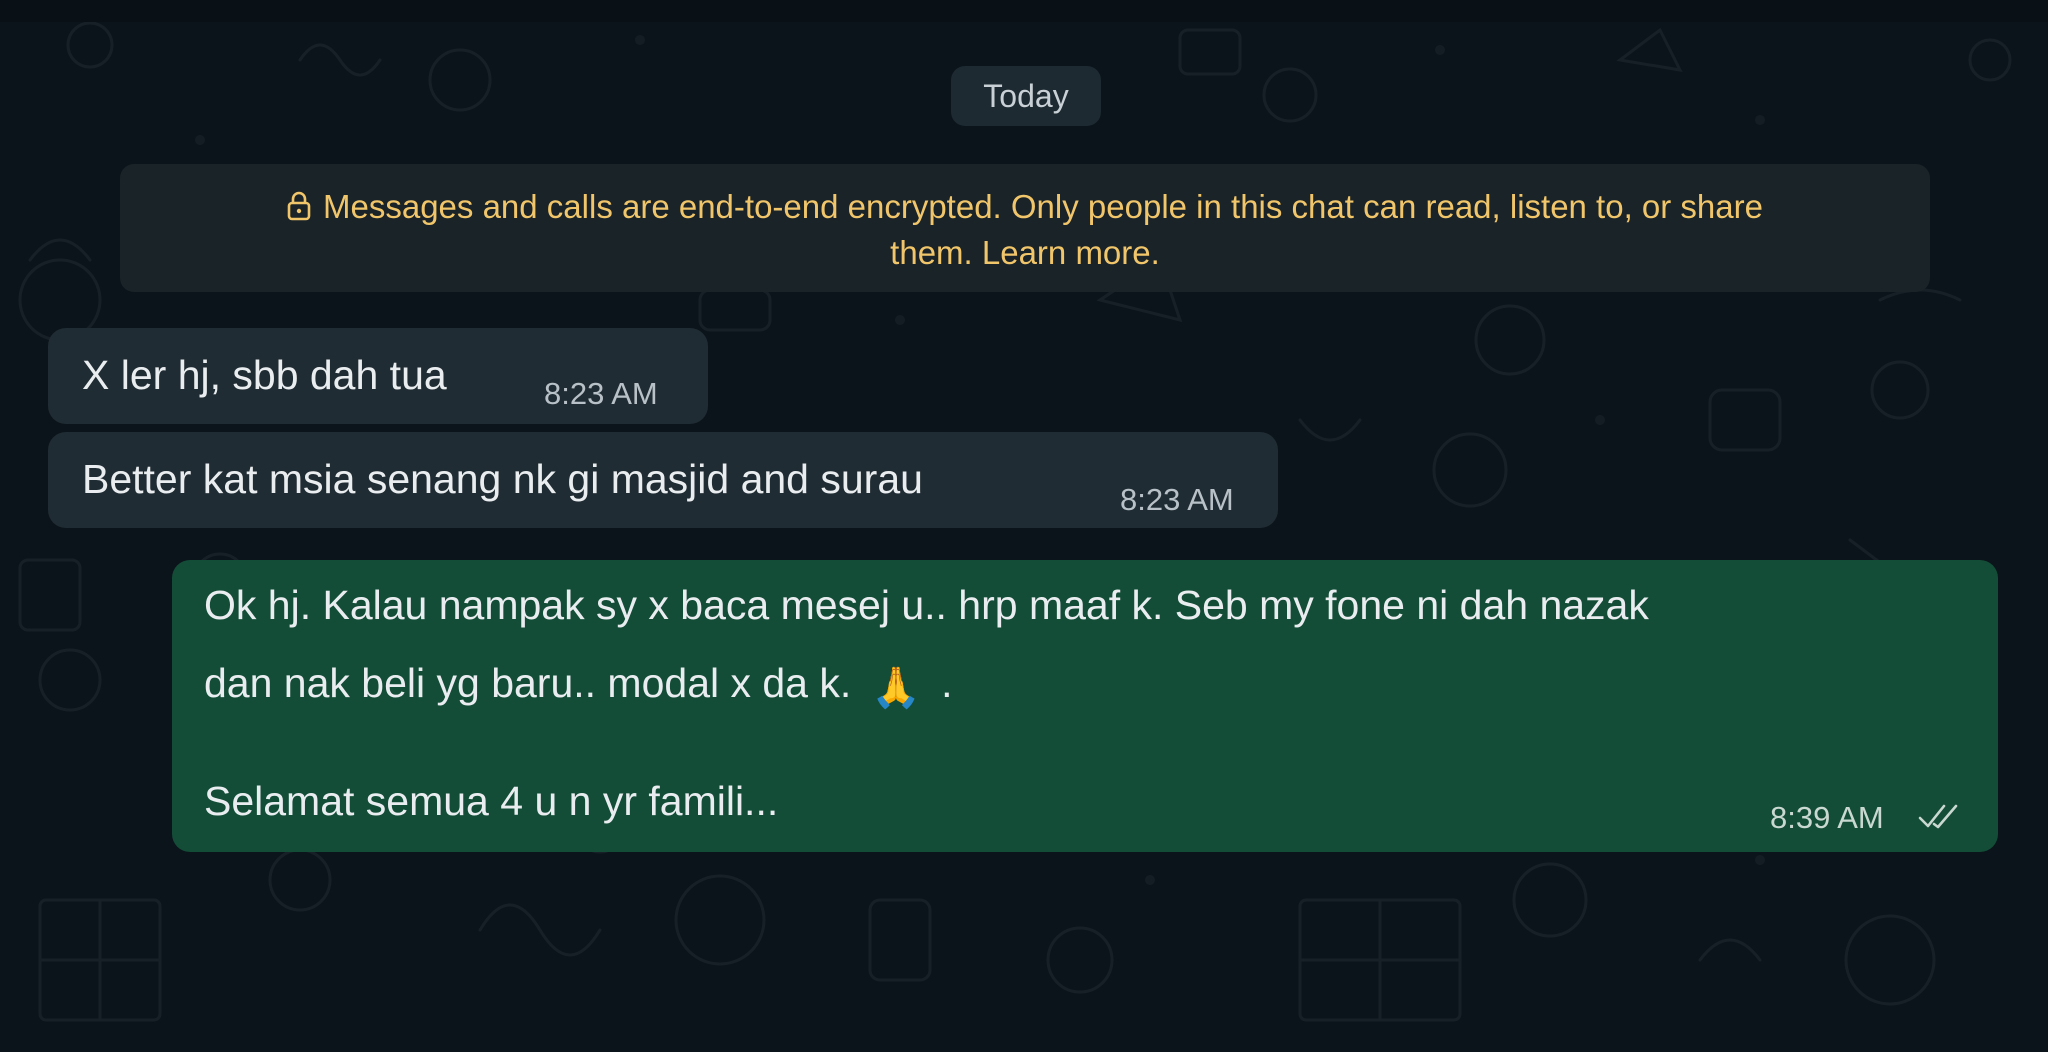  What do you see at coordinates (1827, 817) in the screenshot?
I see `message-time: 8:39 AM` at bounding box center [1827, 817].